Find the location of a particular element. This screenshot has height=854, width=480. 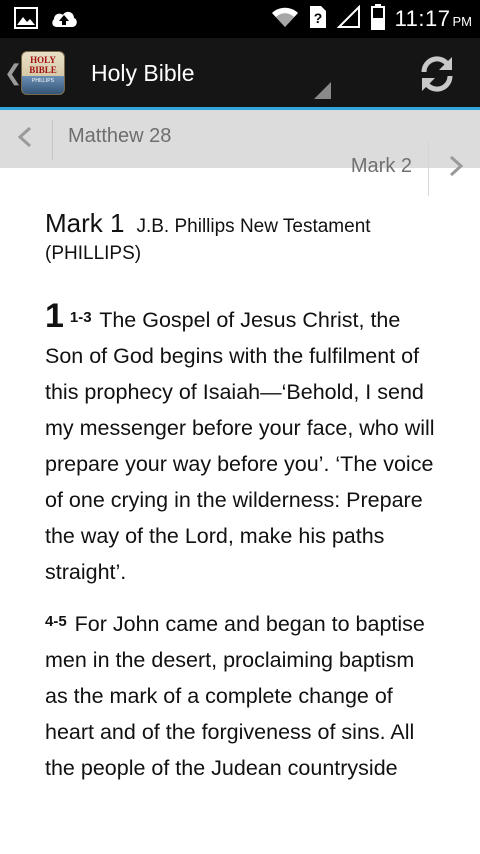

app-logo: HOLY BIBLE PHILLIPS is located at coordinates (43, 73).